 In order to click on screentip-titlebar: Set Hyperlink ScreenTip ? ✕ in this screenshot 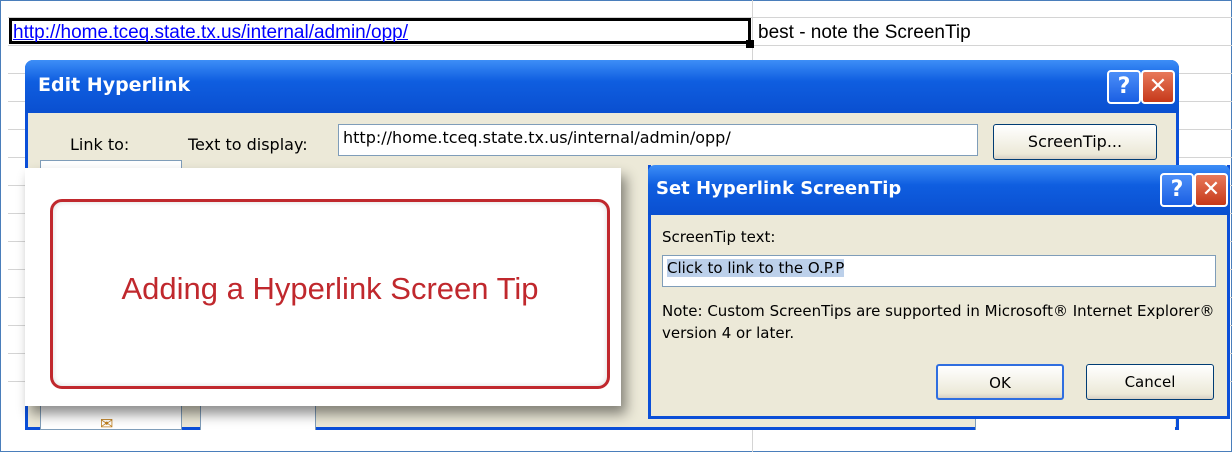, I will do `click(939, 190)`.